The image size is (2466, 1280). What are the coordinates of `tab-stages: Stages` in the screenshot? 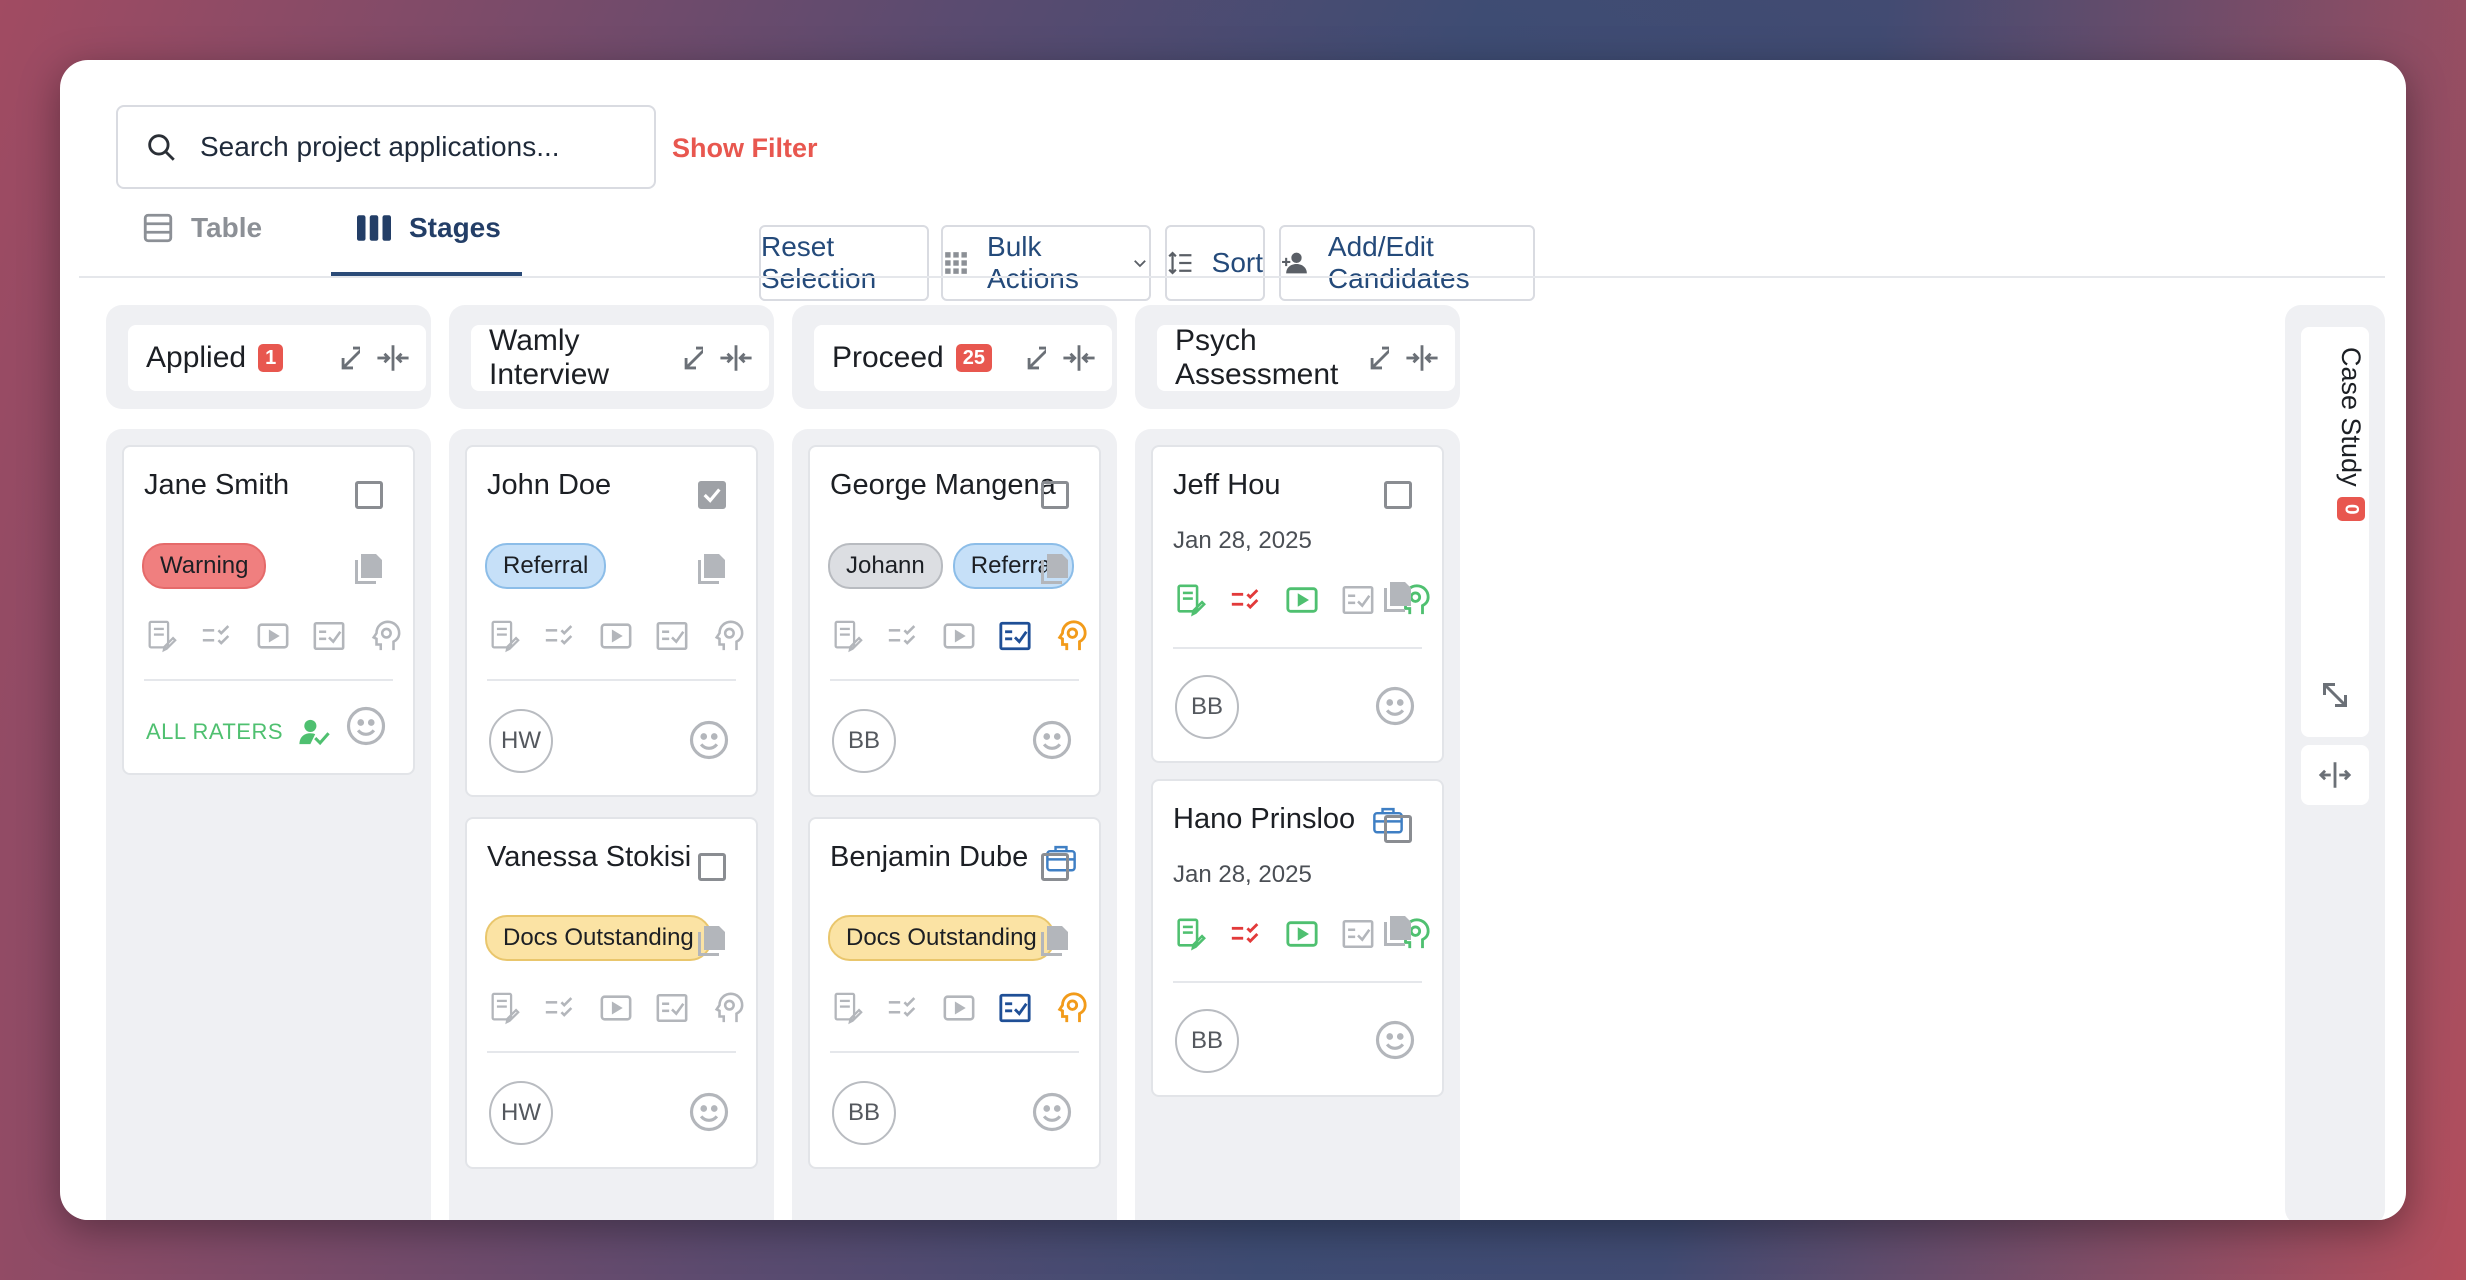 It's located at (426, 228).